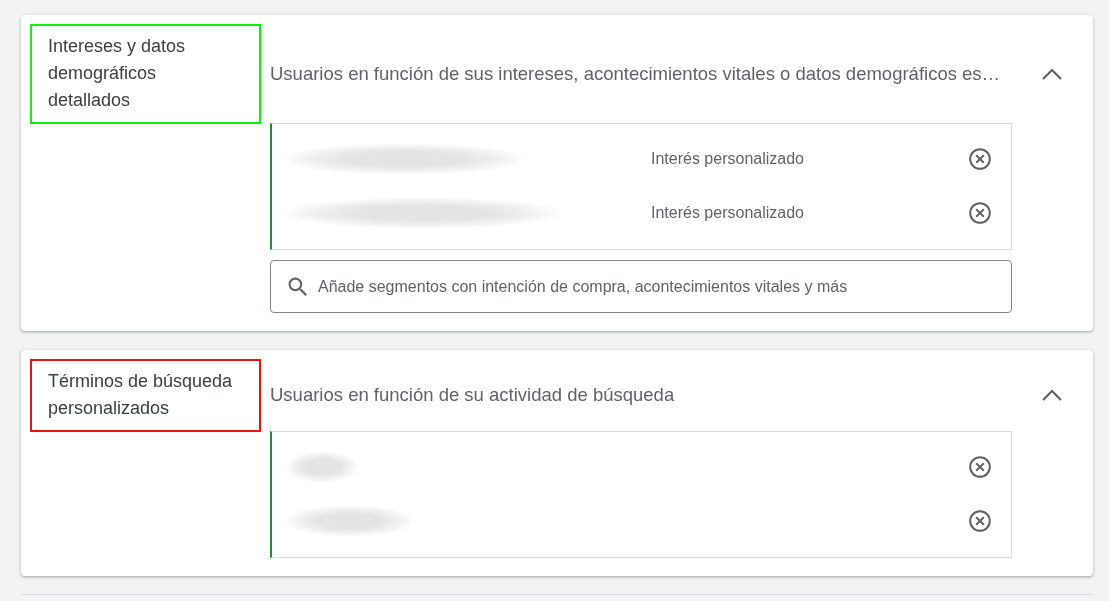 The image size is (1109, 601). I want to click on section-title: Intereses y datos demográficos detallados, so click(117, 73).